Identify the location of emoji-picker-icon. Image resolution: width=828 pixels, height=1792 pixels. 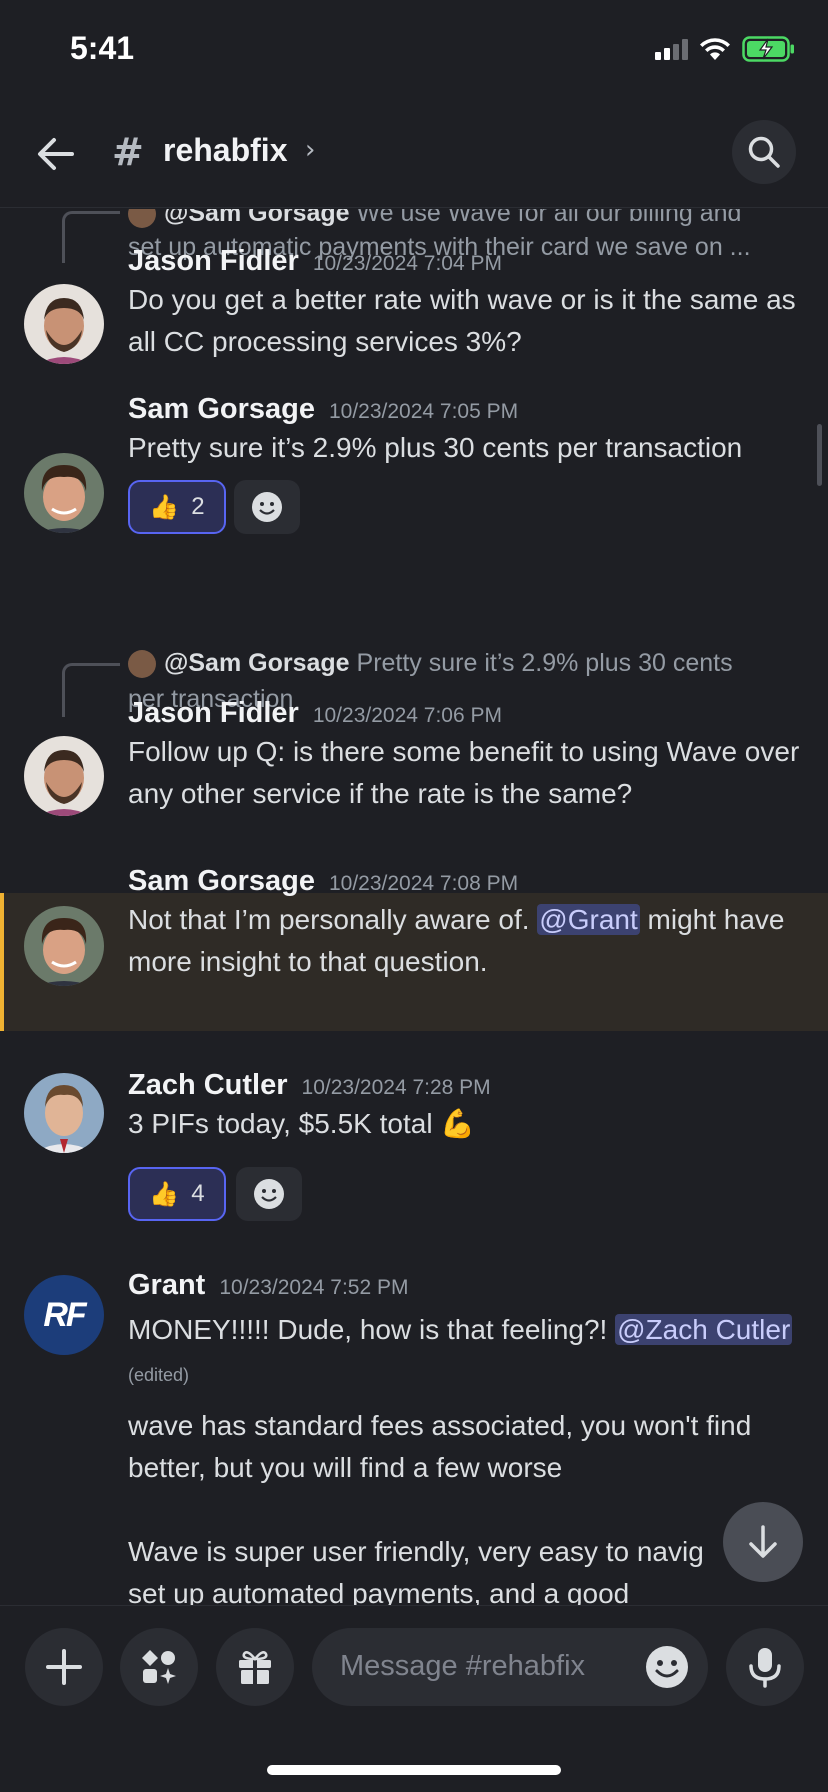
(667, 1667).